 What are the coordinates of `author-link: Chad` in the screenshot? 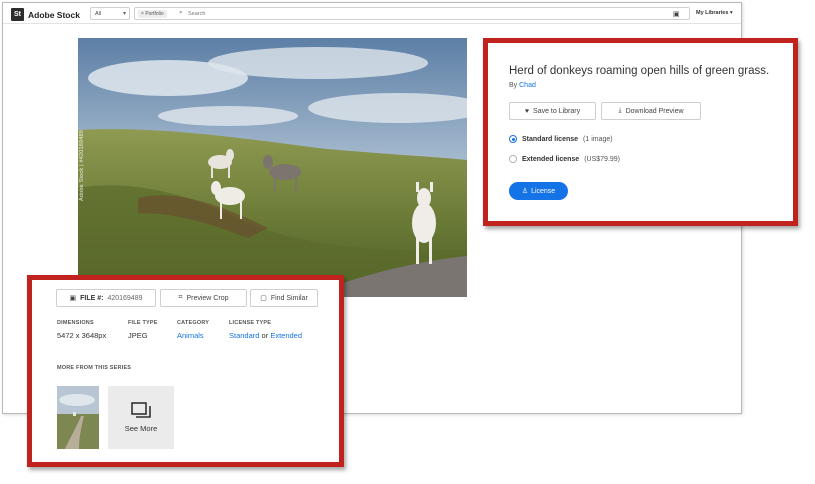 It's located at (527, 85).